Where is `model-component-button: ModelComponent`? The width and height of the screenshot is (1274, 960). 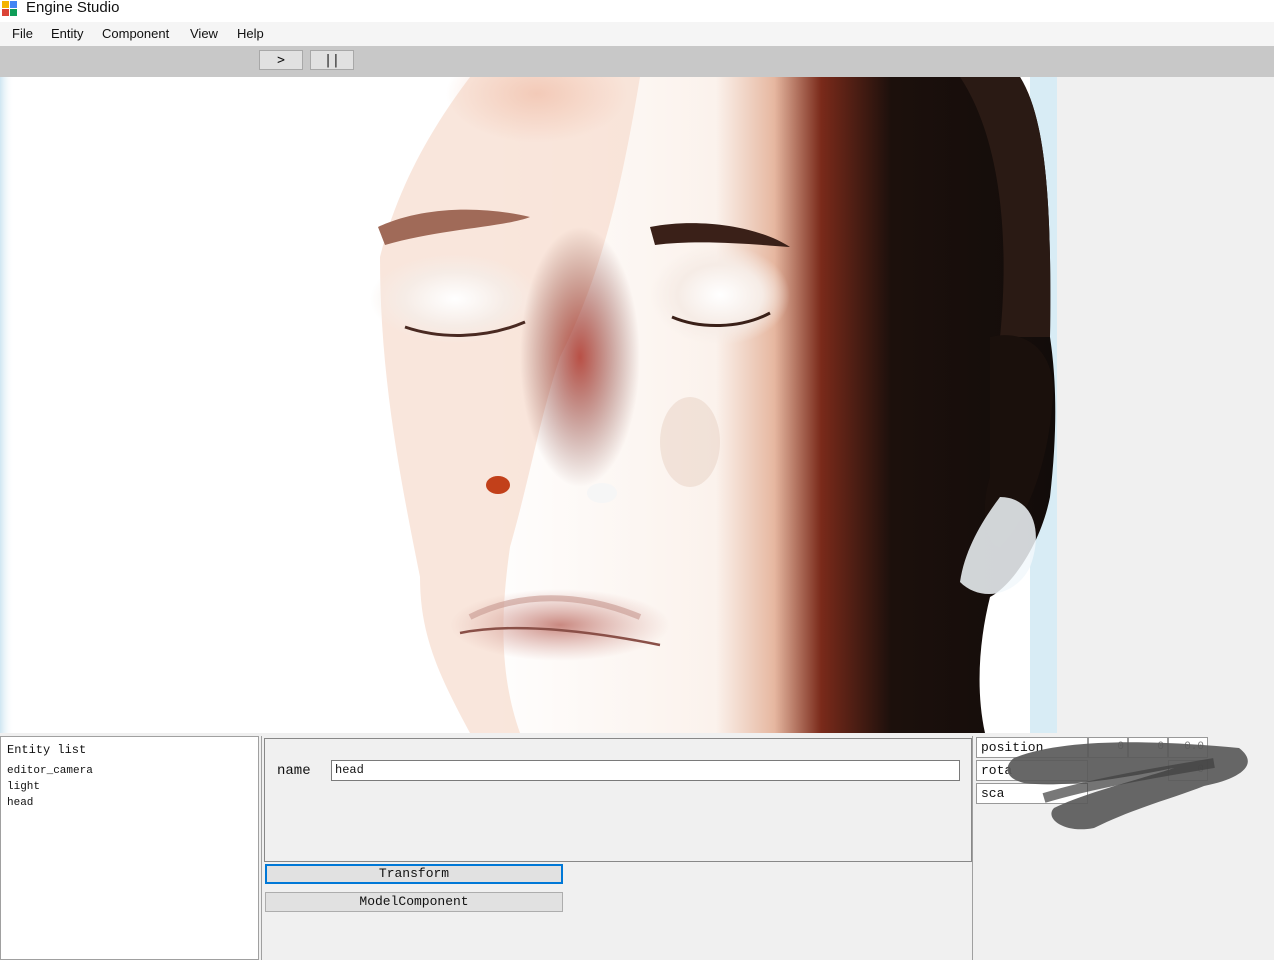 model-component-button: ModelComponent is located at coordinates (414, 902).